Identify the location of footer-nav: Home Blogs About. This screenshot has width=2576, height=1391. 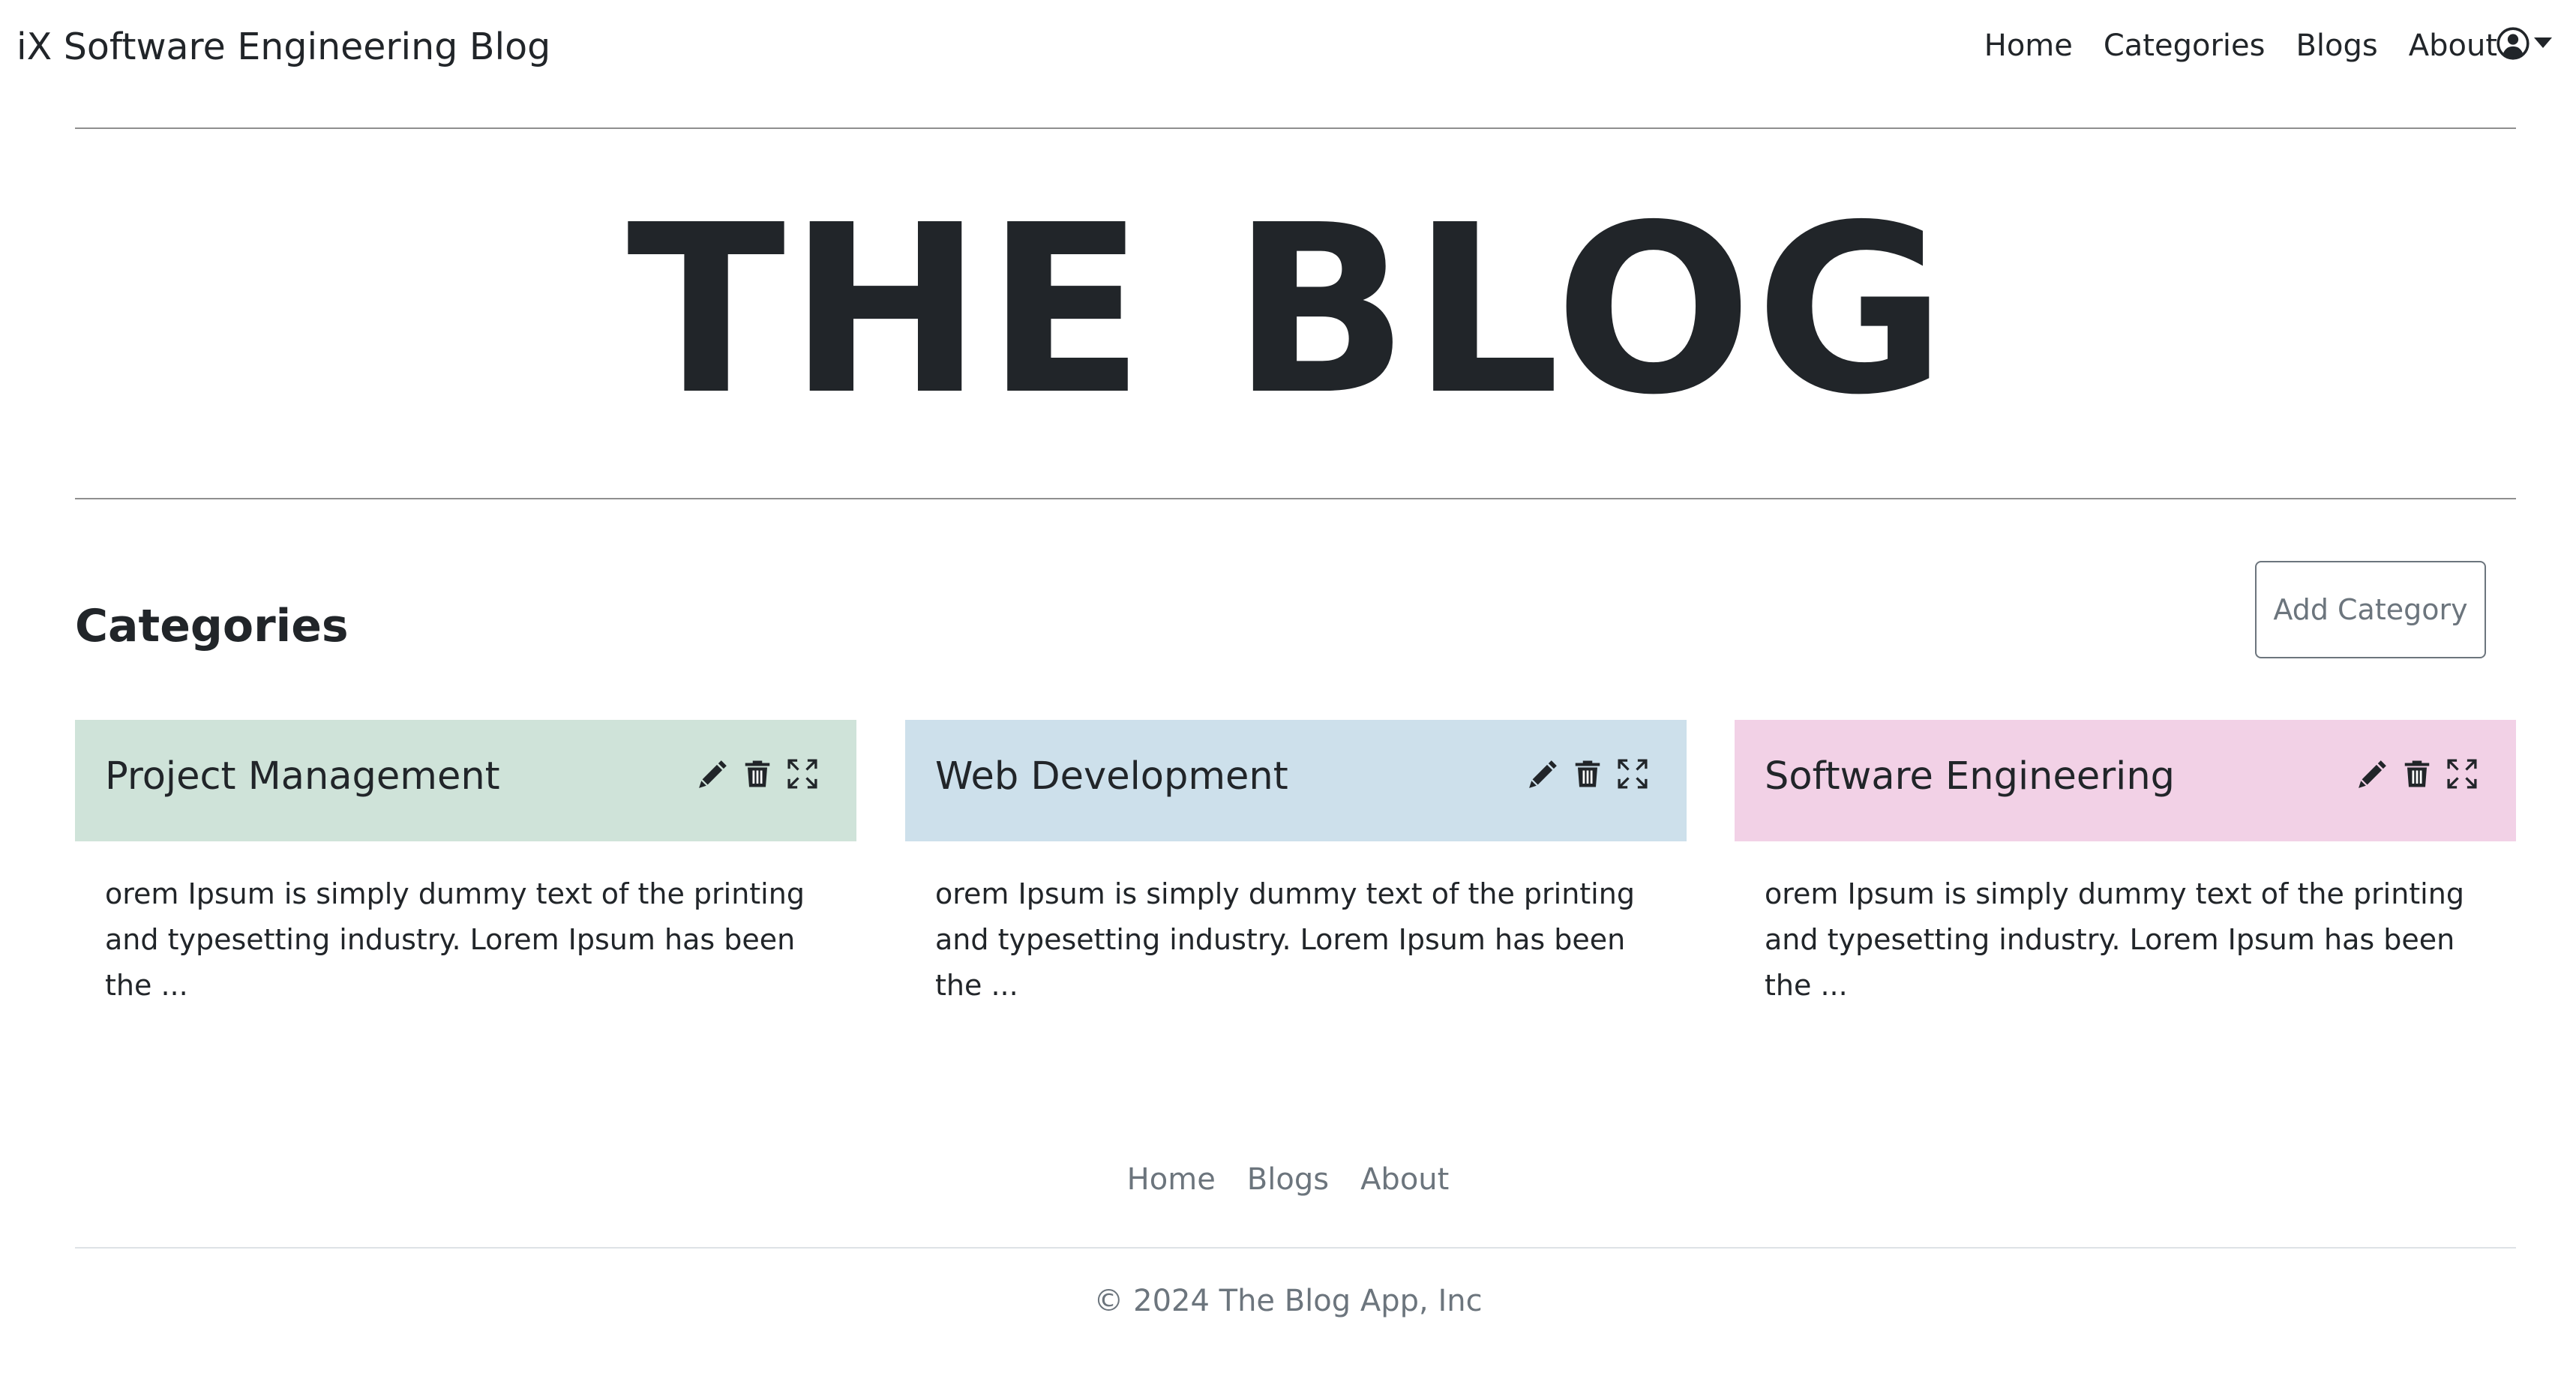
(1288, 1179).